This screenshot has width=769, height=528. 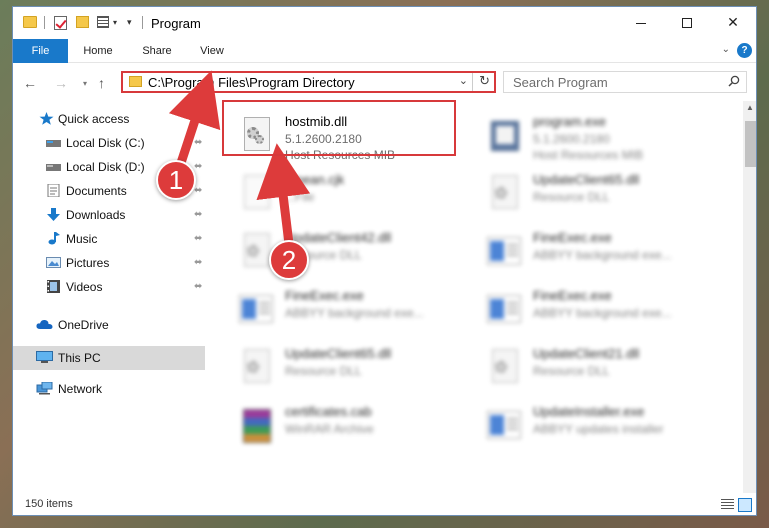 What do you see at coordinates (289, 260) in the screenshot?
I see `step-badge-2: 2` at bounding box center [289, 260].